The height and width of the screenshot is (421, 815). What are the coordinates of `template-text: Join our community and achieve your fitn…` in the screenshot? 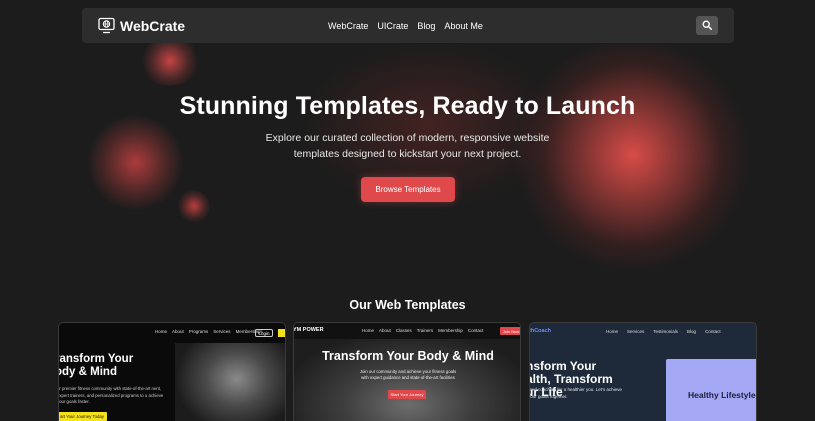 It's located at (408, 374).